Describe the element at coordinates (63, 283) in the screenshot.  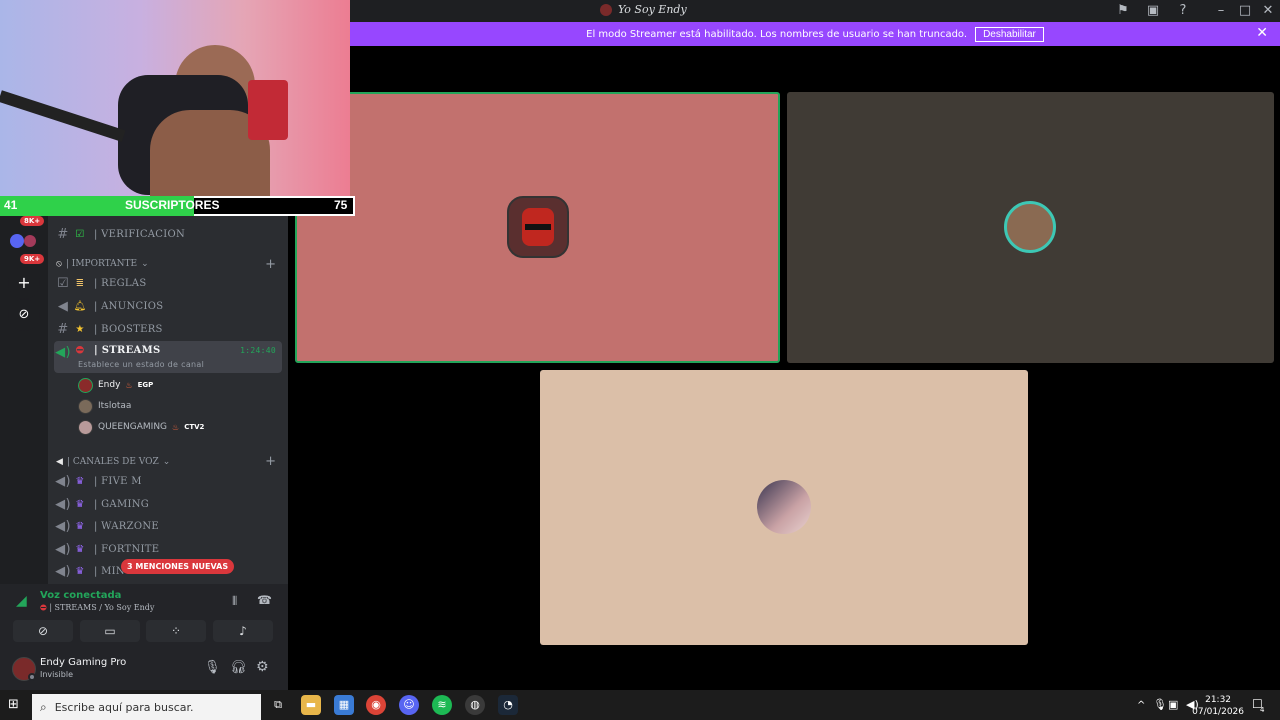
I see `rules-icon: ☑` at that location.